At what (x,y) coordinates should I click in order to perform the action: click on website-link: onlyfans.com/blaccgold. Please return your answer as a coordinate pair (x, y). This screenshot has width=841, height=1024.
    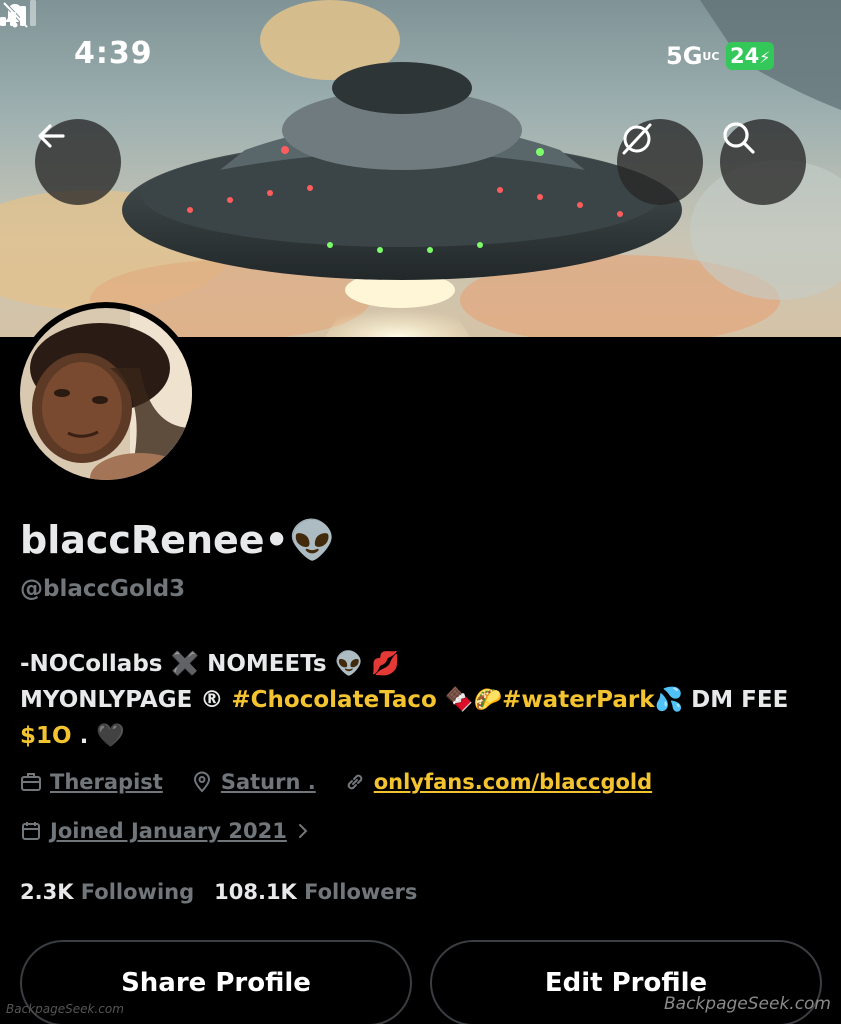
    Looking at the image, I should click on (513, 782).